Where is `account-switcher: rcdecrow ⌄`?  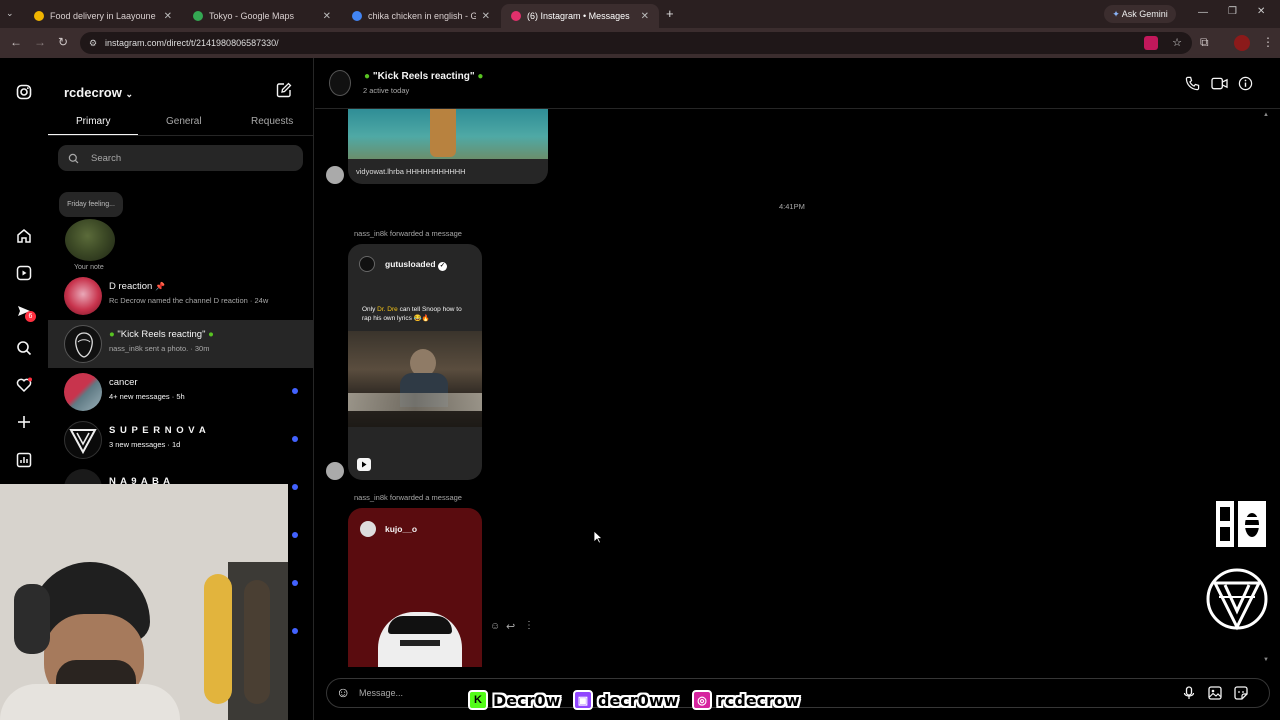
account-switcher: rcdecrow ⌄ is located at coordinates (98, 92).